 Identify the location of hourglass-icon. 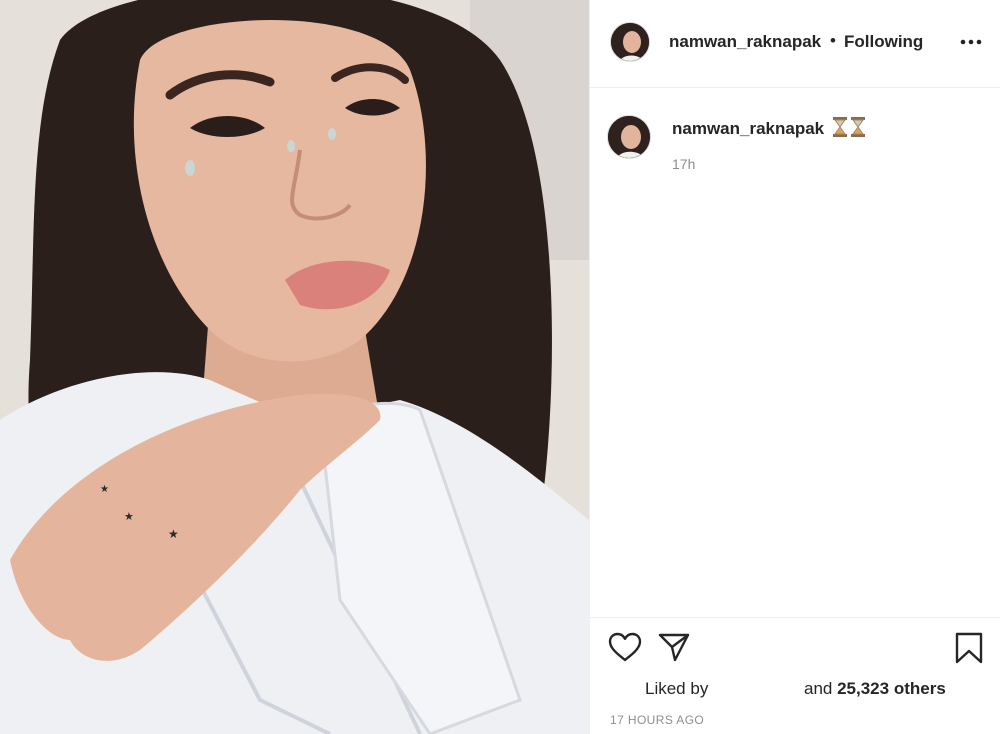
(849, 127).